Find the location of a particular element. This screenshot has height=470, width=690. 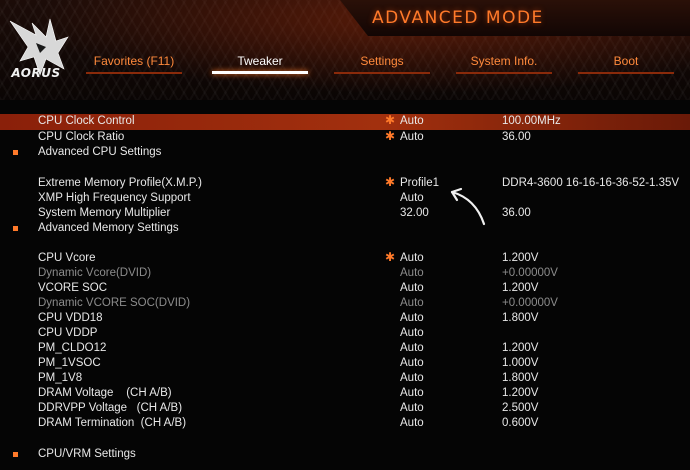

setting-label: System Memory Multiplier is located at coordinates (104, 213).